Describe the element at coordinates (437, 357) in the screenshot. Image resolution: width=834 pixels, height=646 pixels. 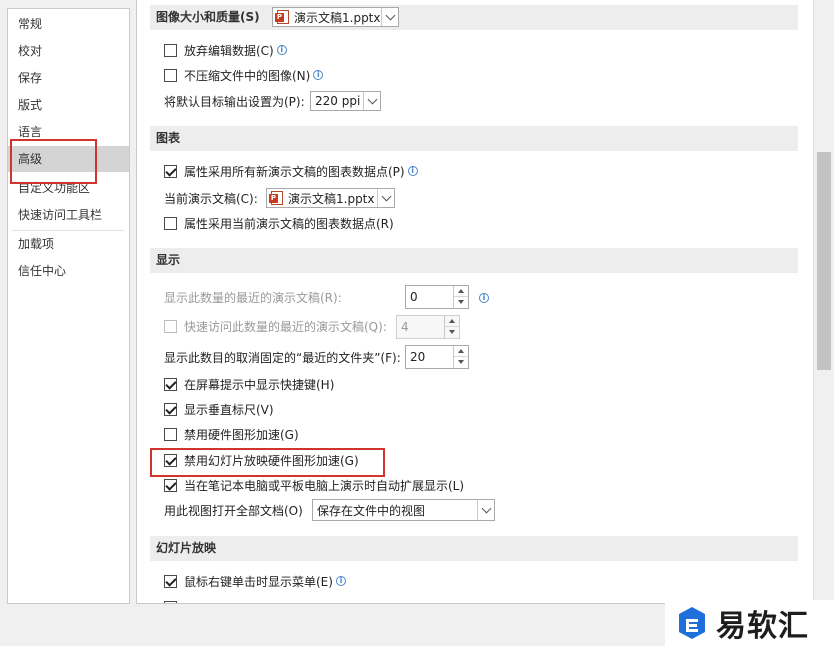
I see `recent-folders-spinner: 20` at that location.